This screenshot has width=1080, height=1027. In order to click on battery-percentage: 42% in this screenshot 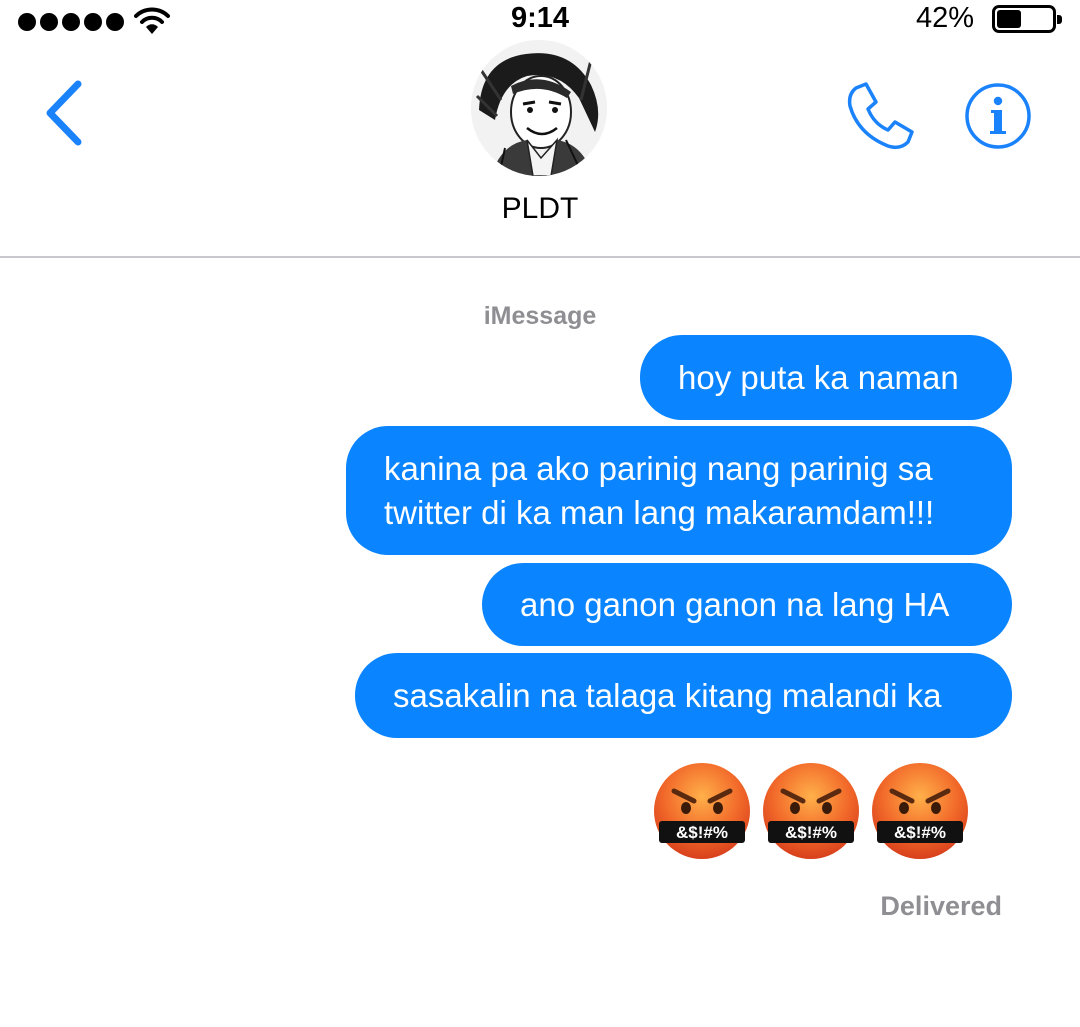, I will do `click(944, 18)`.